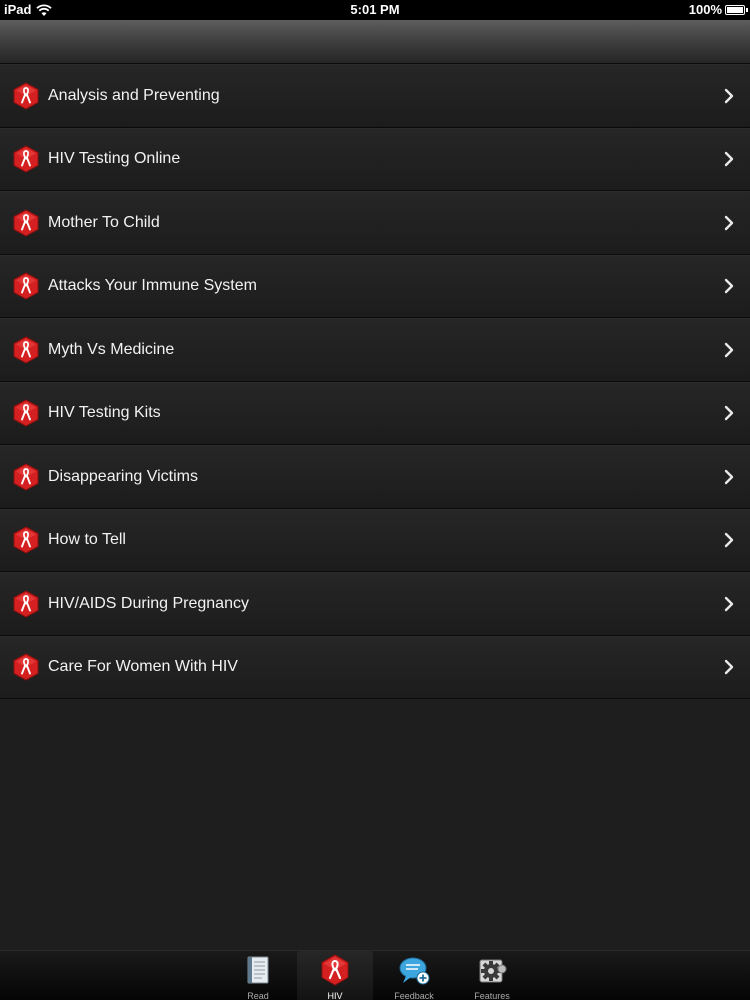 This screenshot has width=750, height=1000. I want to click on tab-features: Features, so click(492, 975).